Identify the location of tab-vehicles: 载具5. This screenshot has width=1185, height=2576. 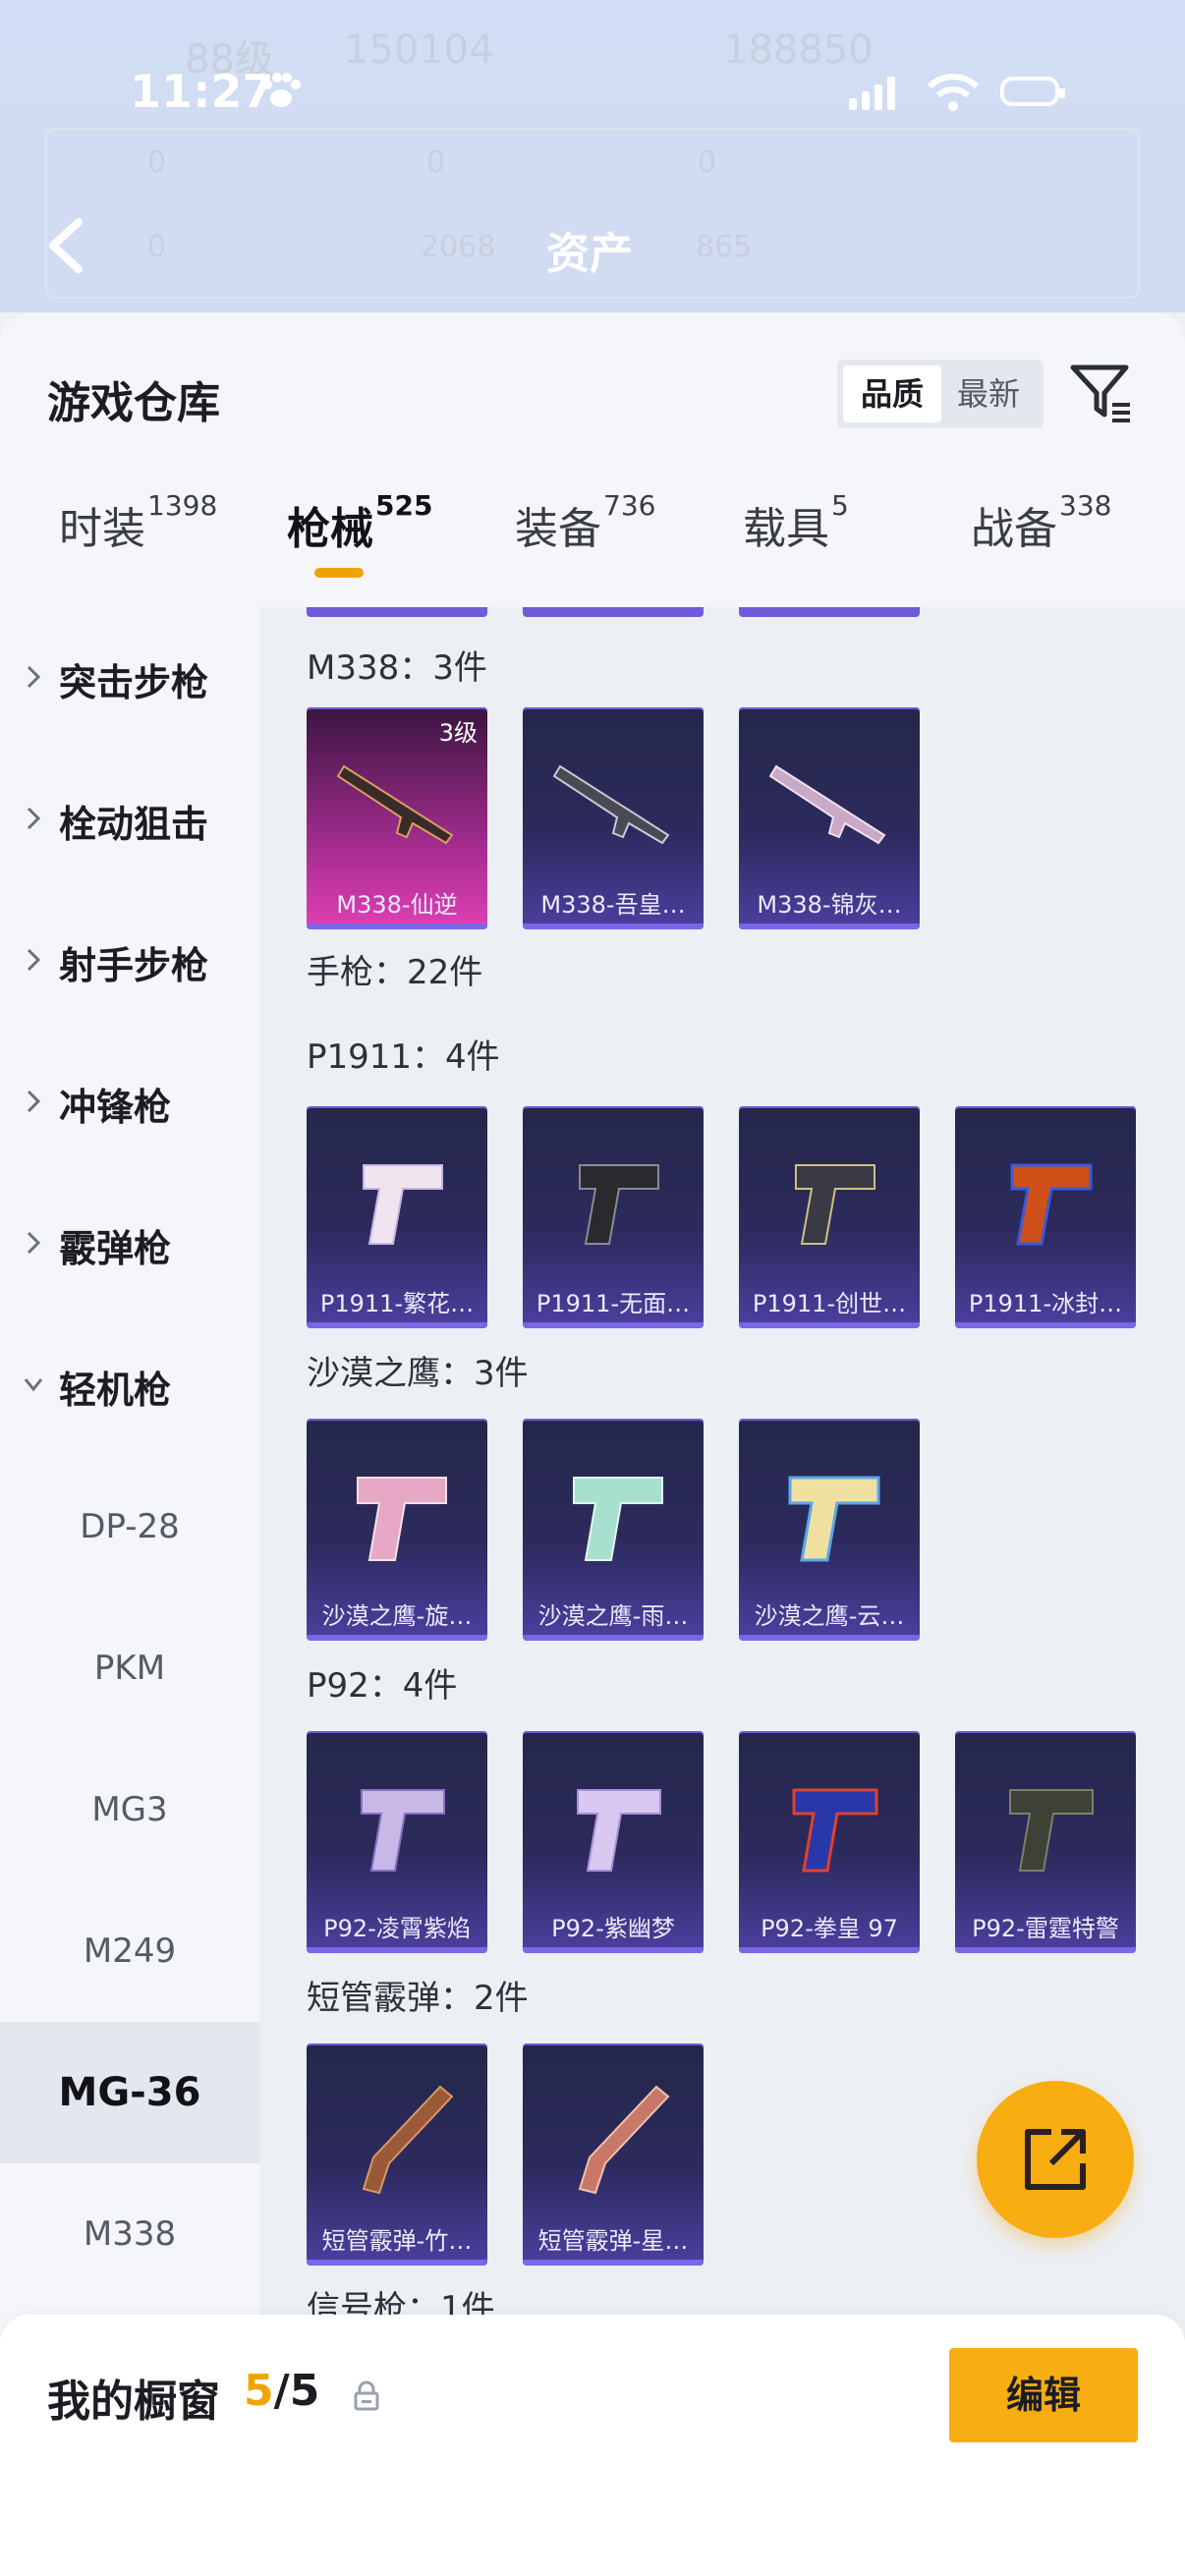
(796, 545).